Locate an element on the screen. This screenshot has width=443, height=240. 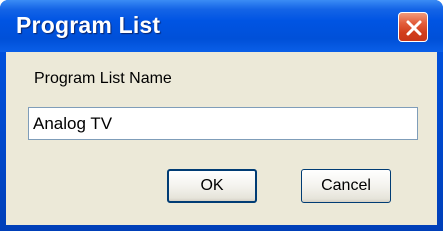
close-button is located at coordinates (413, 27).